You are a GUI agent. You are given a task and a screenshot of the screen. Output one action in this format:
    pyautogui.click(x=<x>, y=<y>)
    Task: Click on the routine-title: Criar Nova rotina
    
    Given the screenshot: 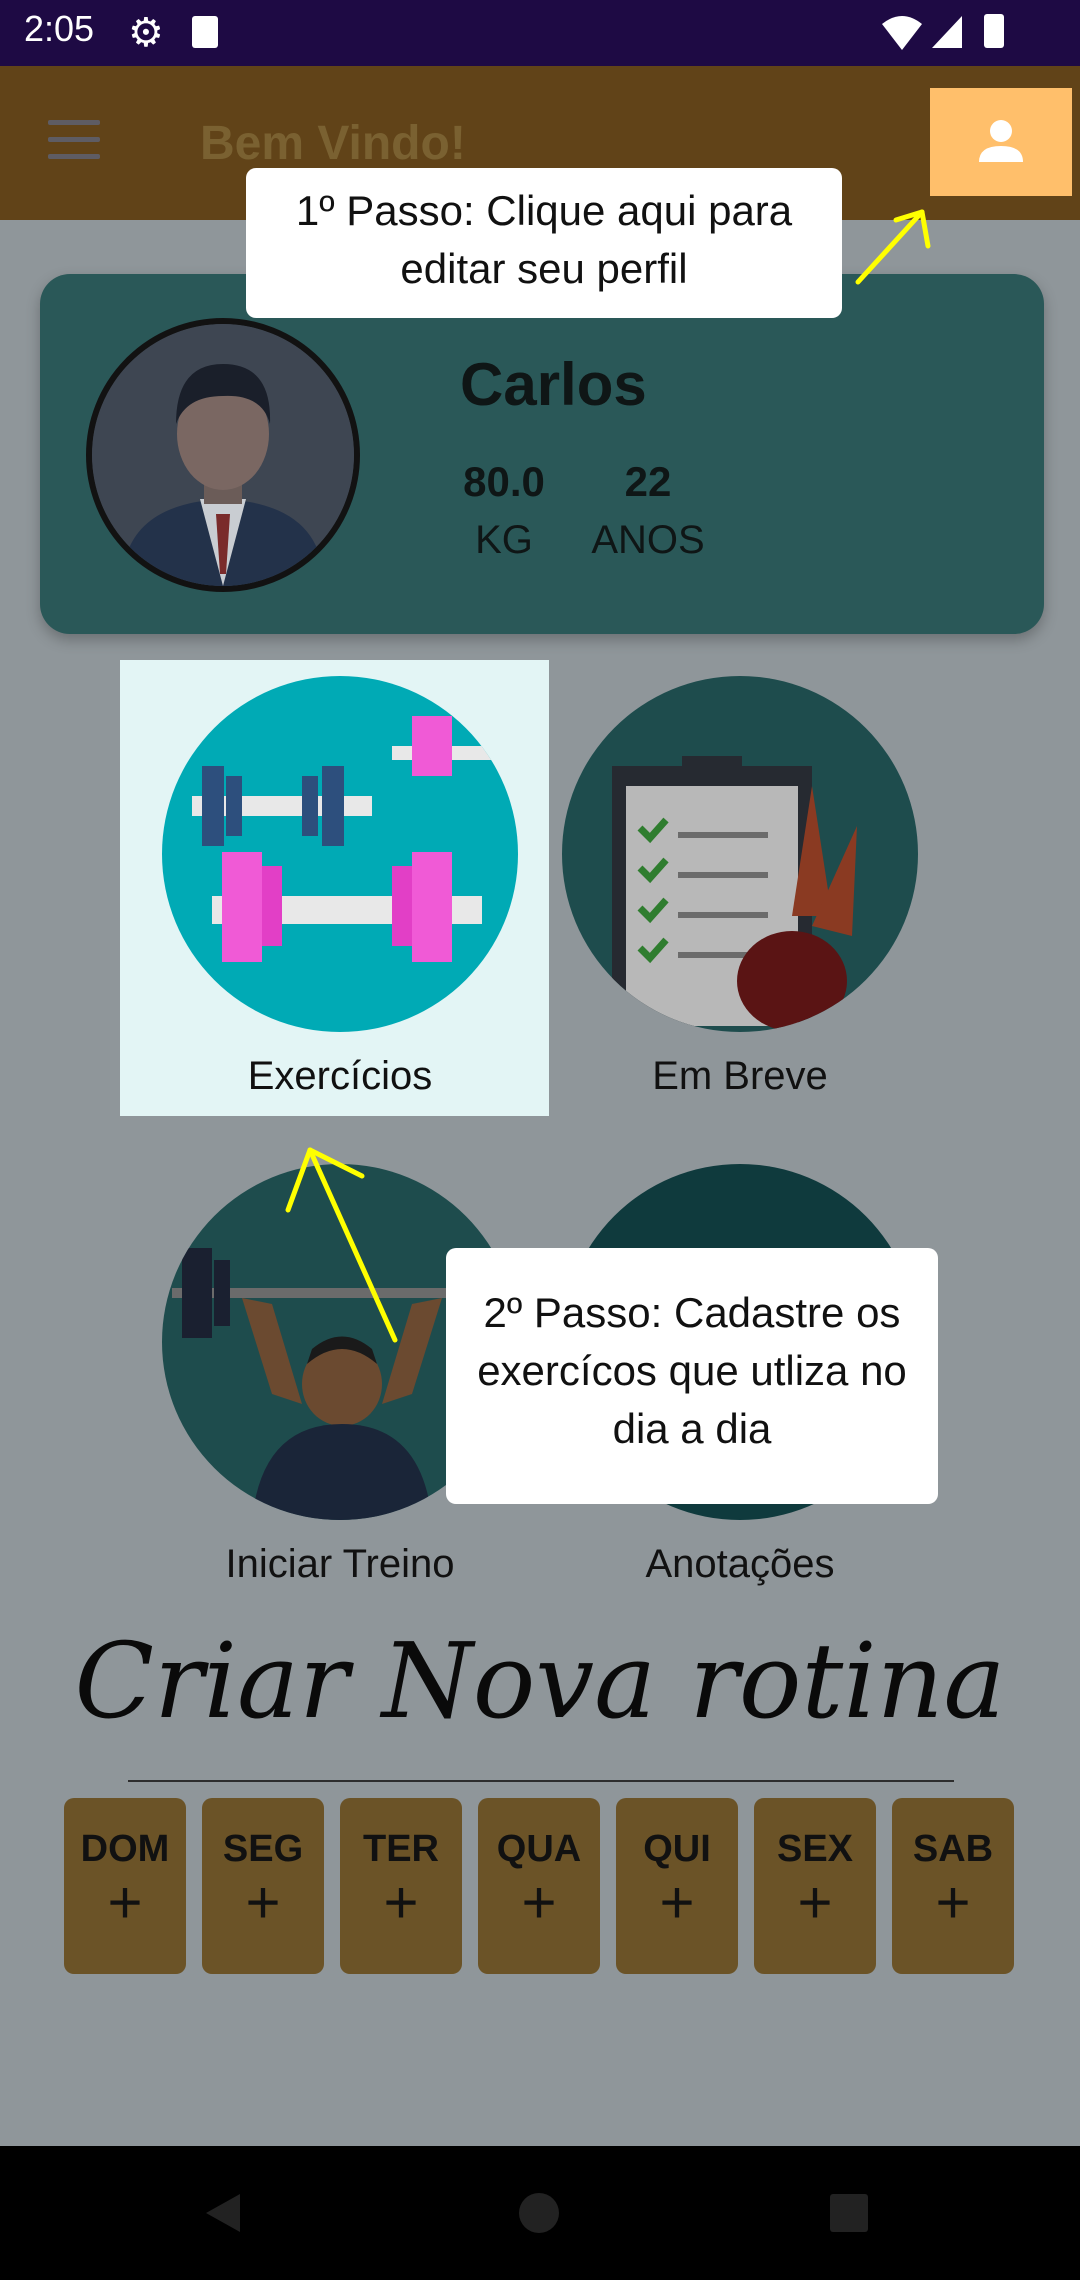 What is the action you would take?
    pyautogui.click(x=540, y=1681)
    